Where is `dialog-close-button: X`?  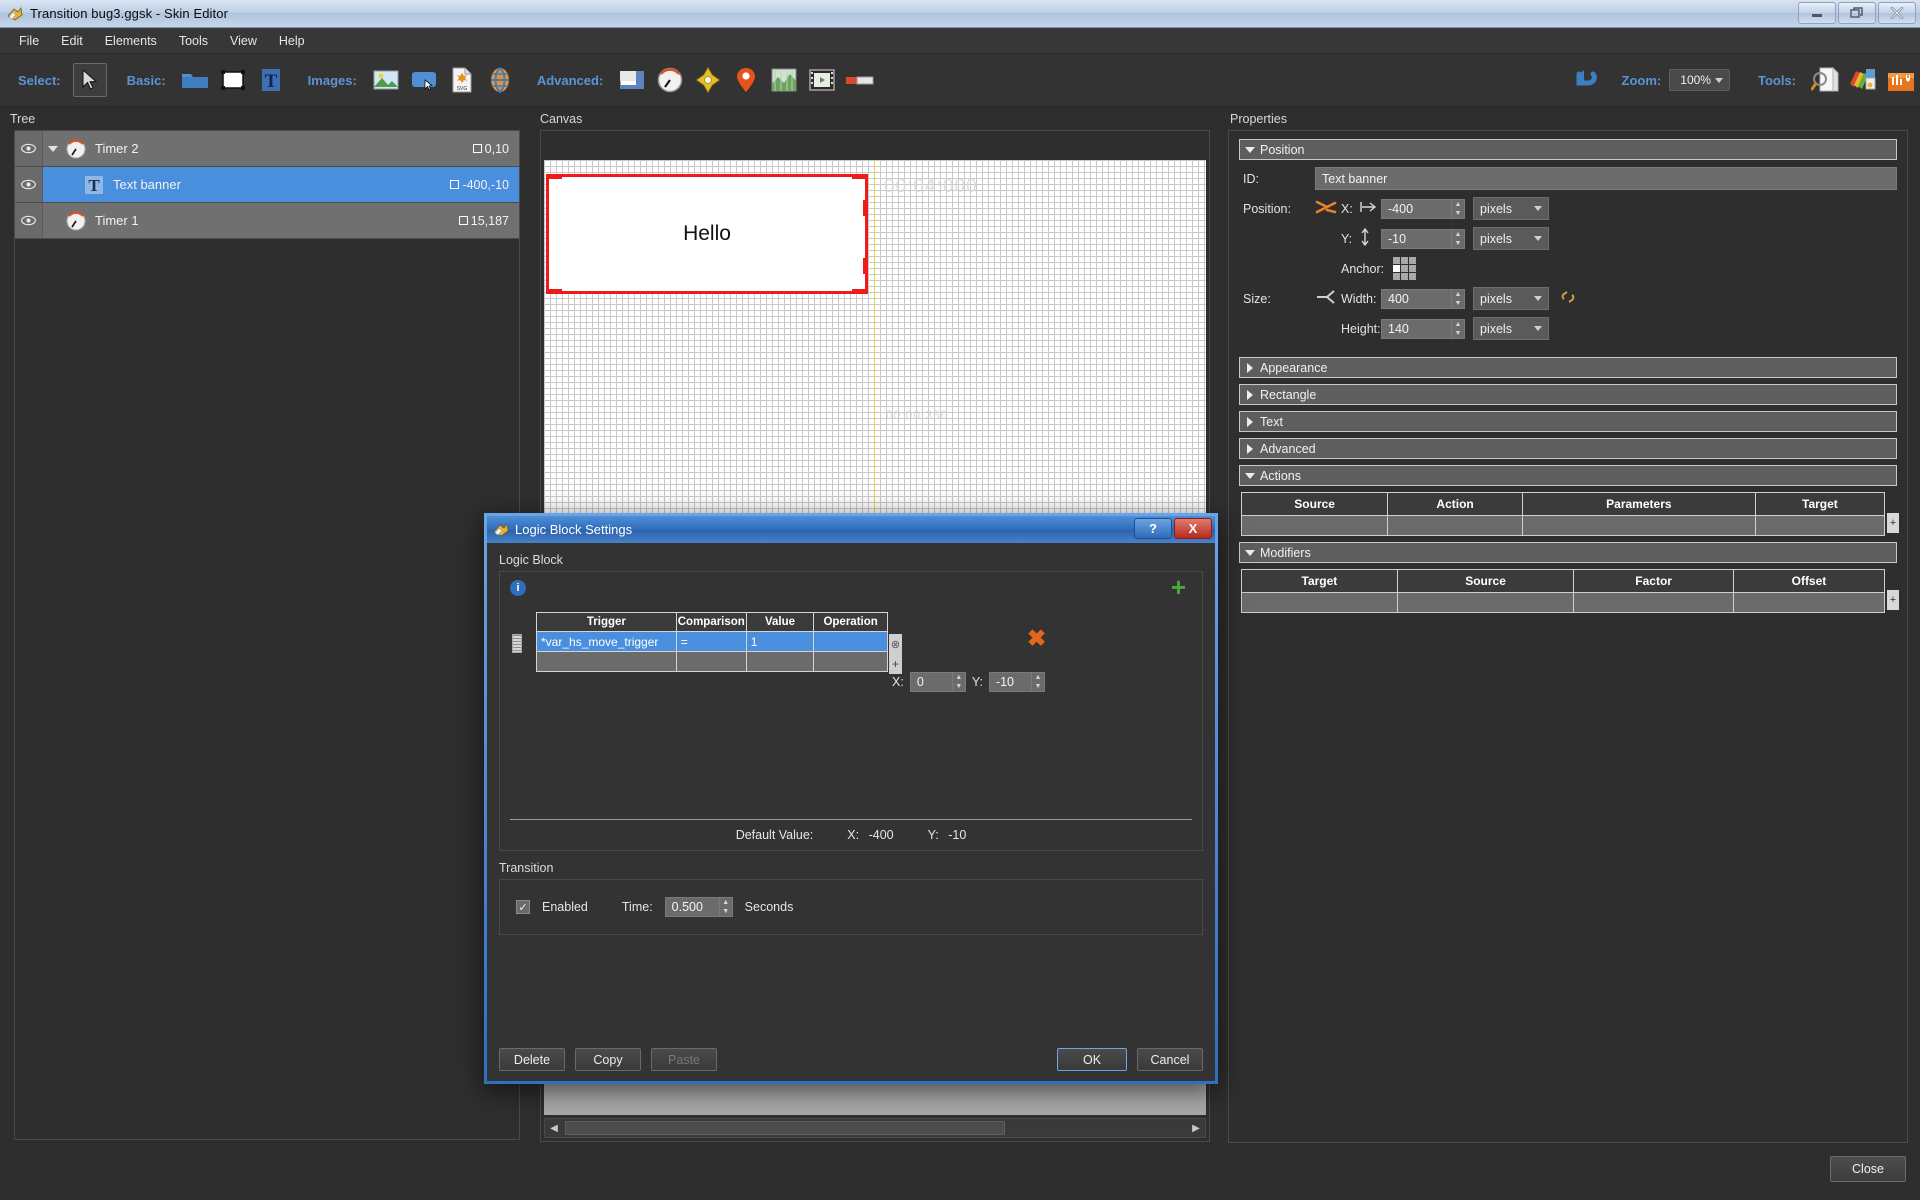 dialog-close-button: X is located at coordinates (1193, 528).